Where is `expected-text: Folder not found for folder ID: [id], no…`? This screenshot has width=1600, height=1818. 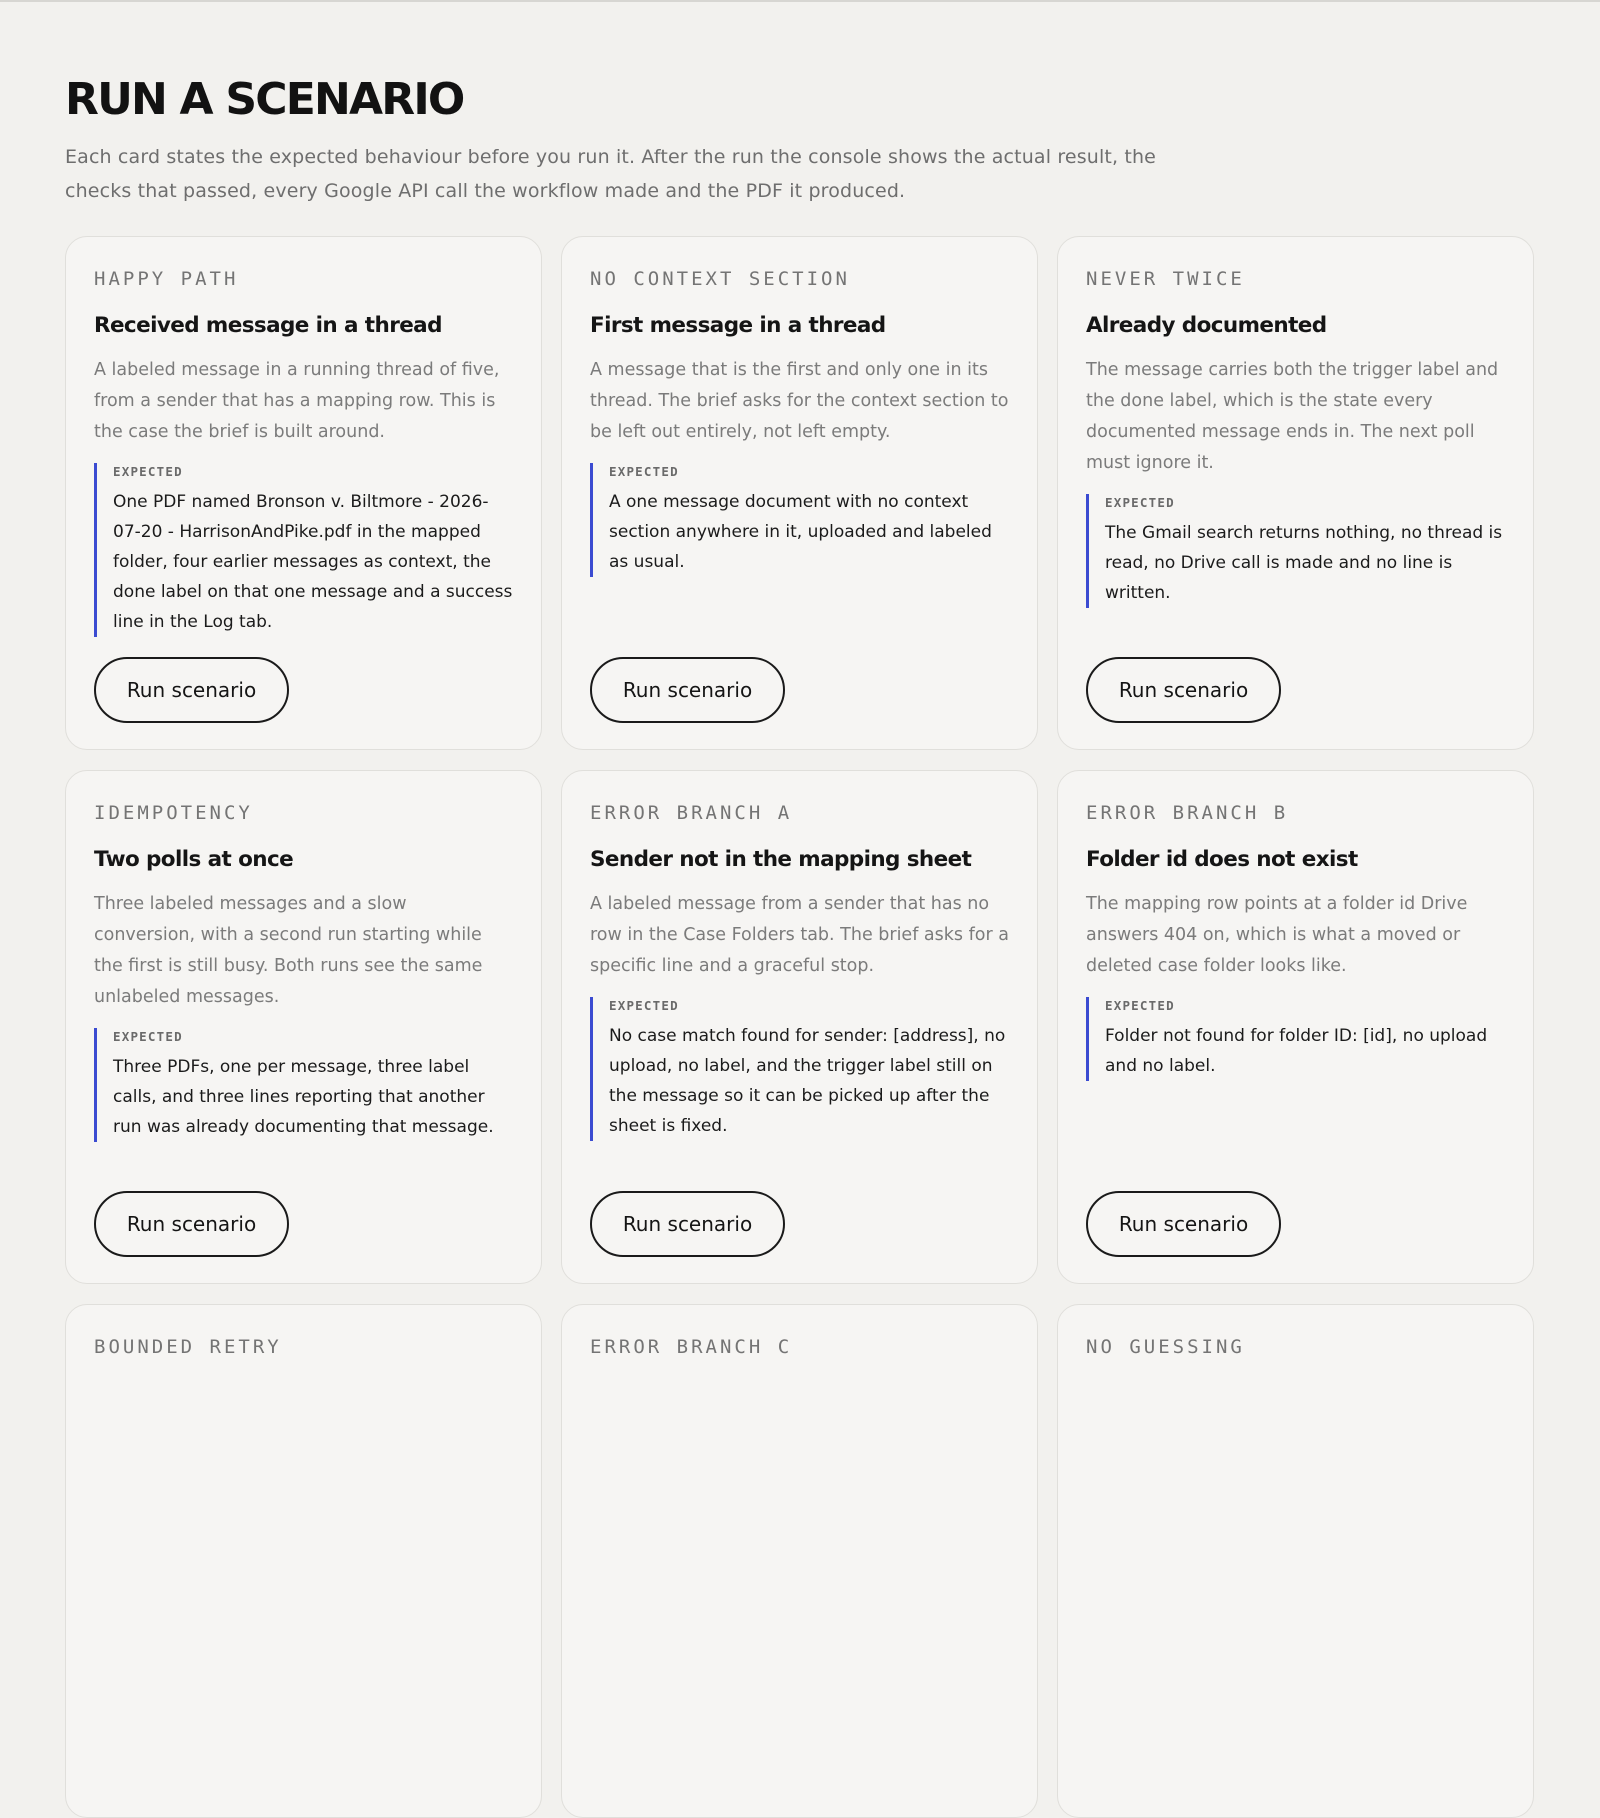 expected-text: Folder not found for folder ID: [id], no… is located at coordinates (1296, 1051).